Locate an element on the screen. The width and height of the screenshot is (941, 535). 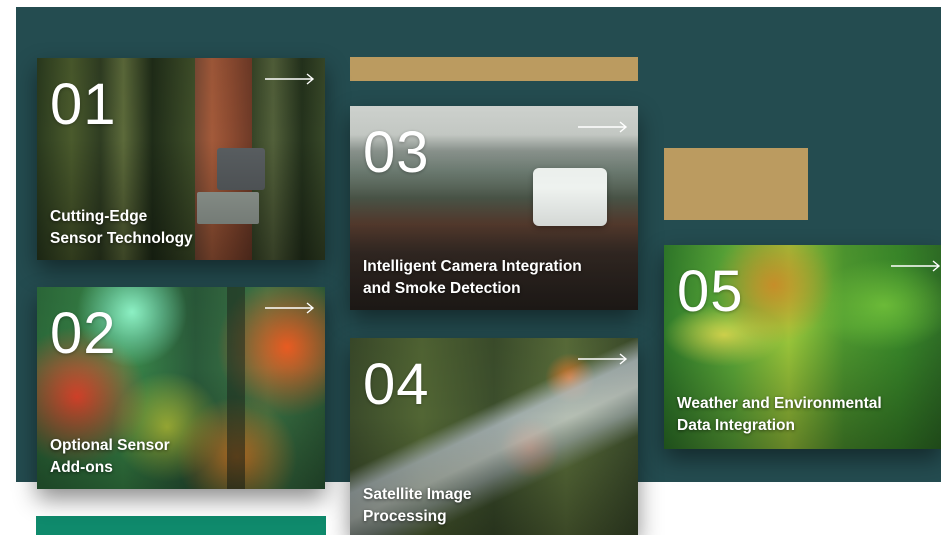
gold-accent-block is located at coordinates (736, 184).